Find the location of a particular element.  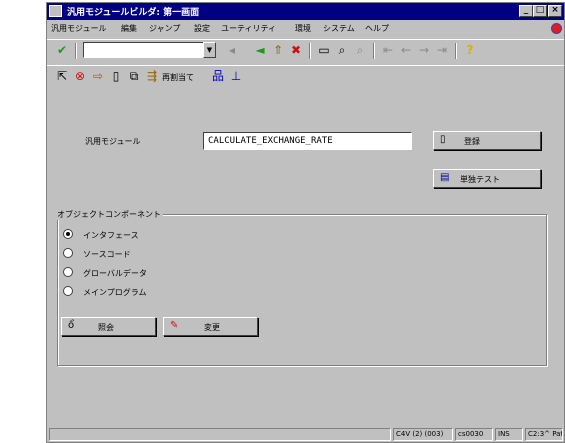

print-icon: ▭ is located at coordinates (324, 50).